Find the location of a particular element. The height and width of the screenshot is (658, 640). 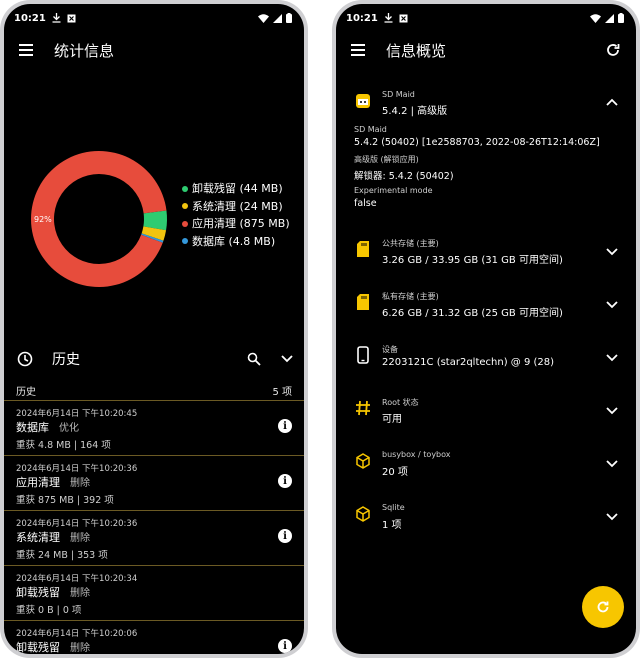

chevron-up-icon is located at coordinates (612, 102).